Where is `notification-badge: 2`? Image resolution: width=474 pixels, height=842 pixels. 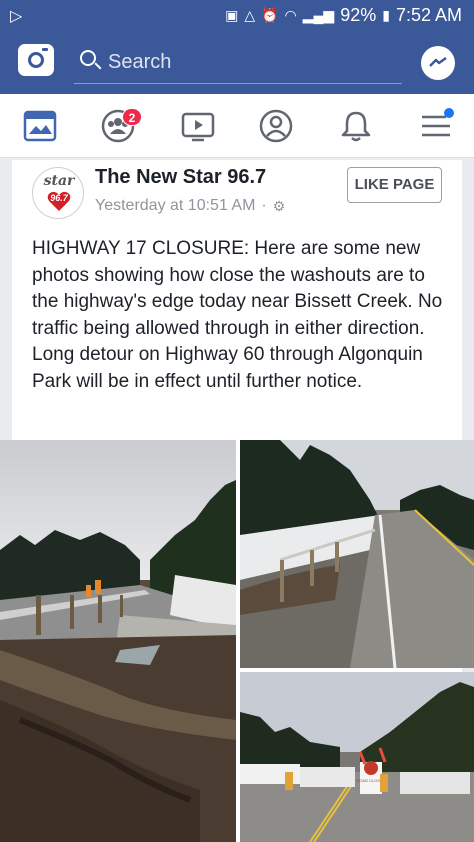 notification-badge: 2 is located at coordinates (132, 117).